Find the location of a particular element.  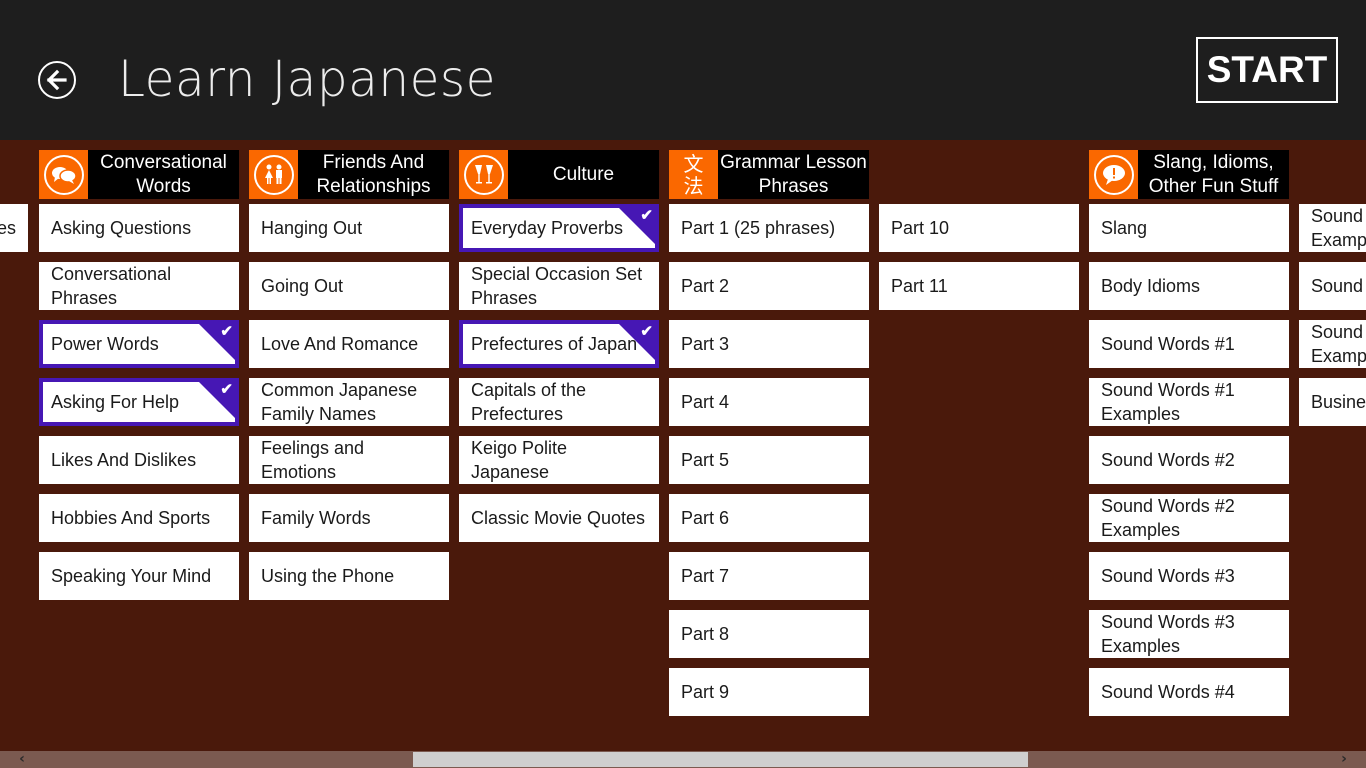

list-item: Conversational Phrases is located at coordinates (139, 286).